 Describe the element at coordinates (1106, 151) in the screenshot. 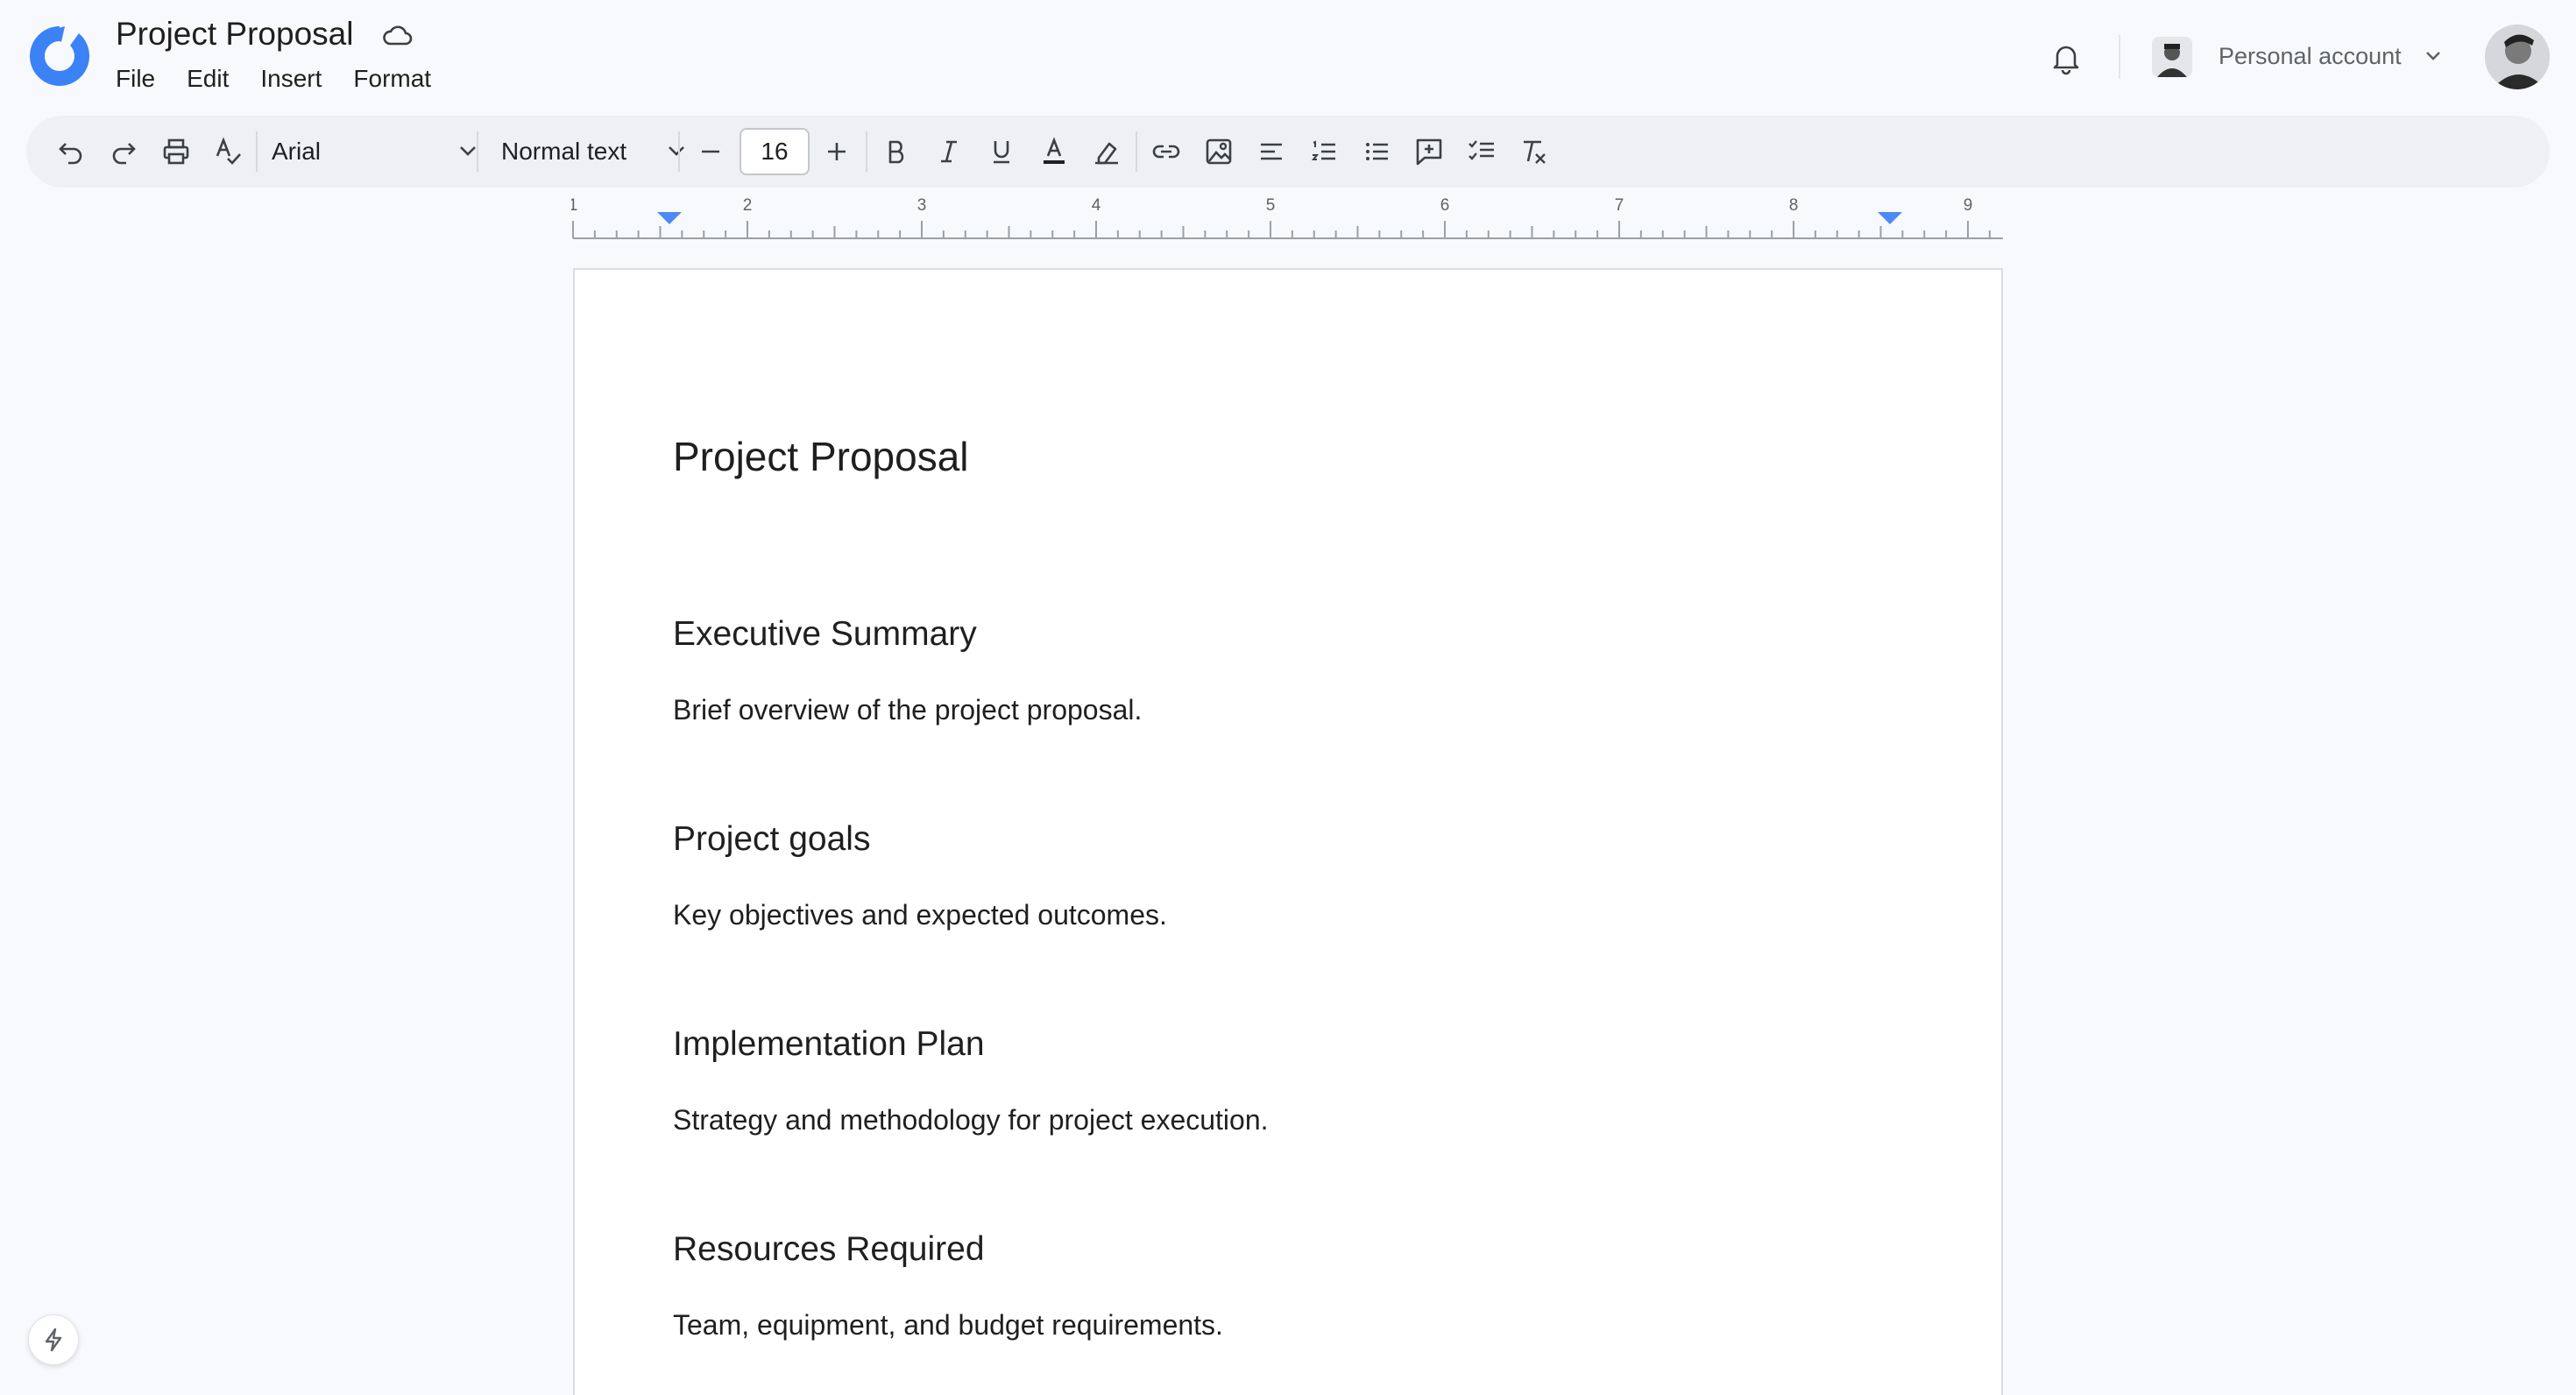

I see `highlight-icon` at that location.